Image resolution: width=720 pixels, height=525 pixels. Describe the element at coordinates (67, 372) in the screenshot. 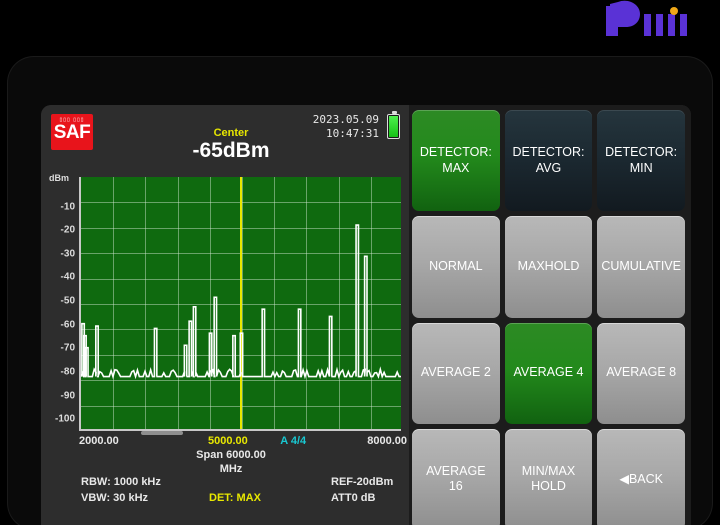

I see `y-axis-tick: -80` at that location.